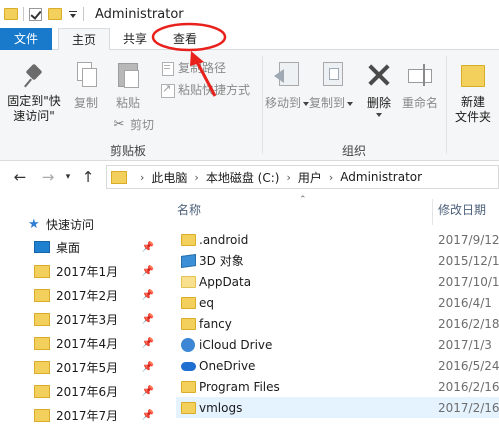  I want to click on paste-shortcut-button: 粘贴快捷方式, so click(205, 89).